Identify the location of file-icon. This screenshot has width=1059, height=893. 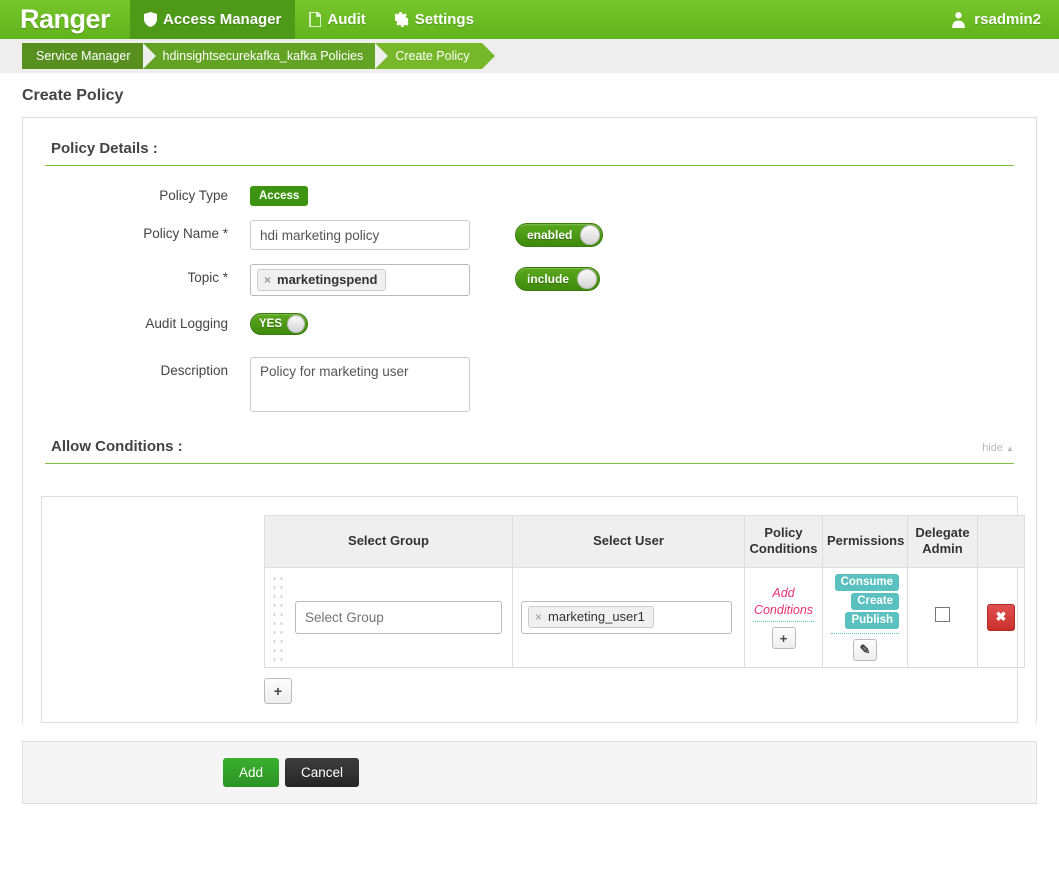
(315, 19).